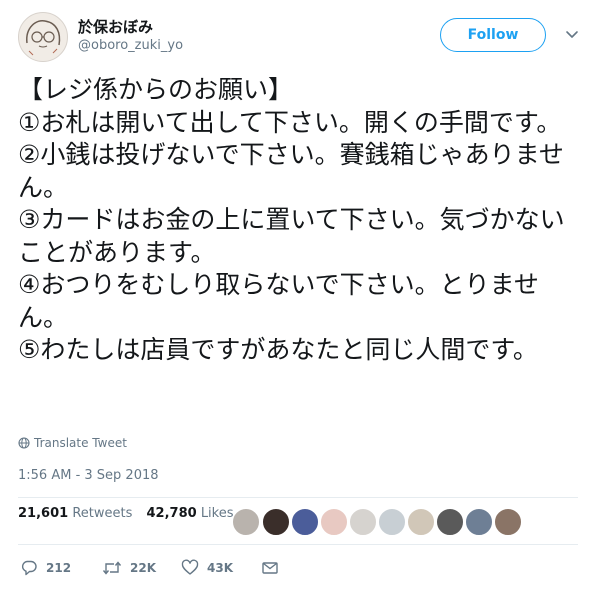 The width and height of the screenshot is (594, 597). I want to click on like-button: 43K, so click(207, 568).